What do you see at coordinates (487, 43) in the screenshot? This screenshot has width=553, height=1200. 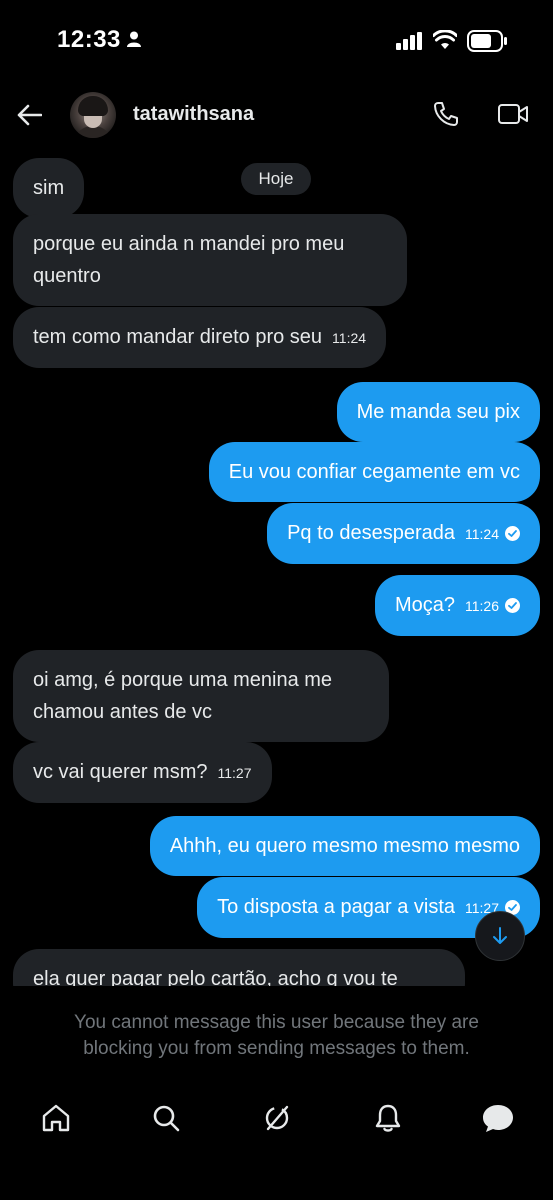 I see `battery-icon` at bounding box center [487, 43].